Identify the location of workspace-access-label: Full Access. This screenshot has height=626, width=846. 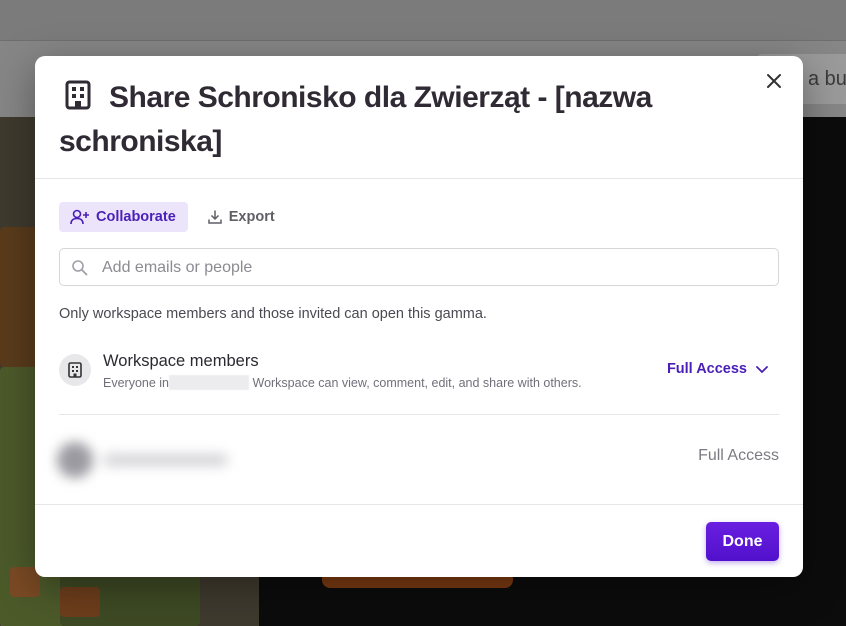
(706, 369).